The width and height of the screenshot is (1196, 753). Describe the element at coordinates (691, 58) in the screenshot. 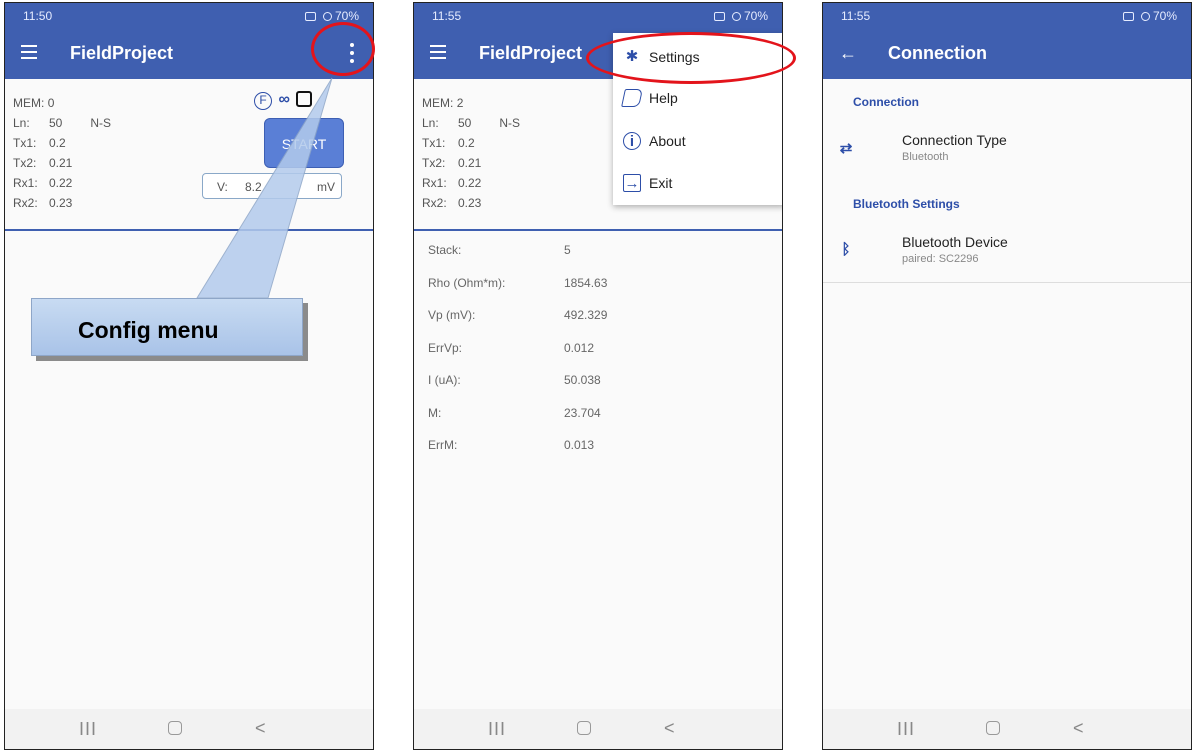

I see `annotation-circle-settings` at that location.